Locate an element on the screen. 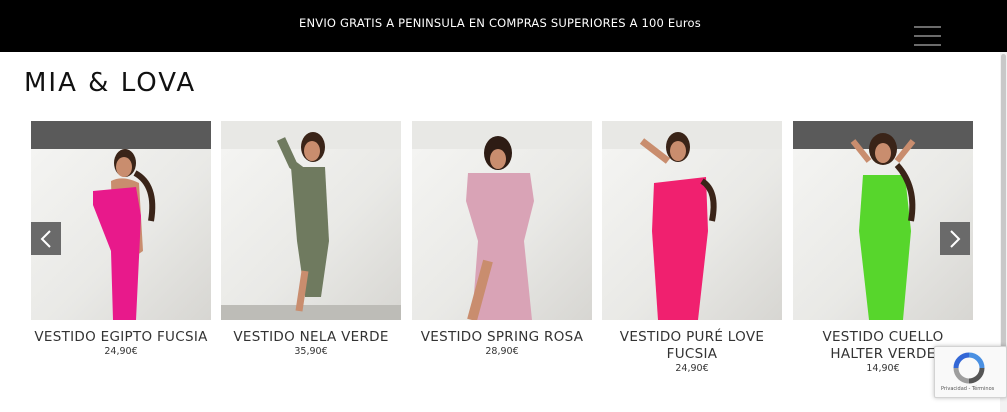  carousel-next-button is located at coordinates (955, 238).